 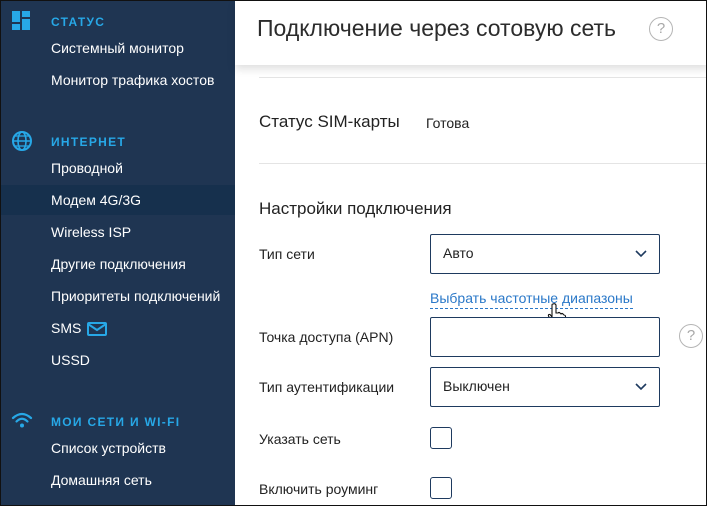 I want to click on globe-icon, so click(x=22, y=141).